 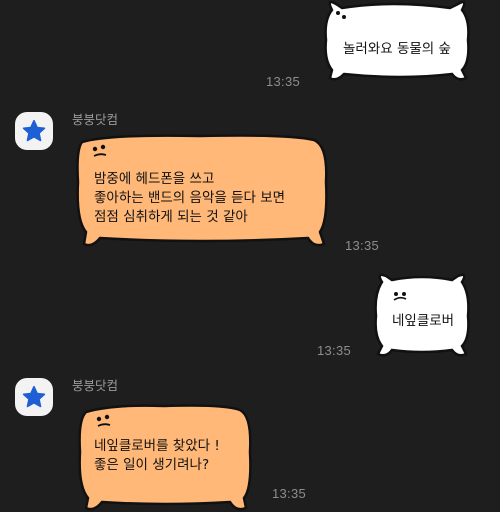 I want to click on message-line: 점점 심취하게 되는 것 같아, so click(x=171, y=217).